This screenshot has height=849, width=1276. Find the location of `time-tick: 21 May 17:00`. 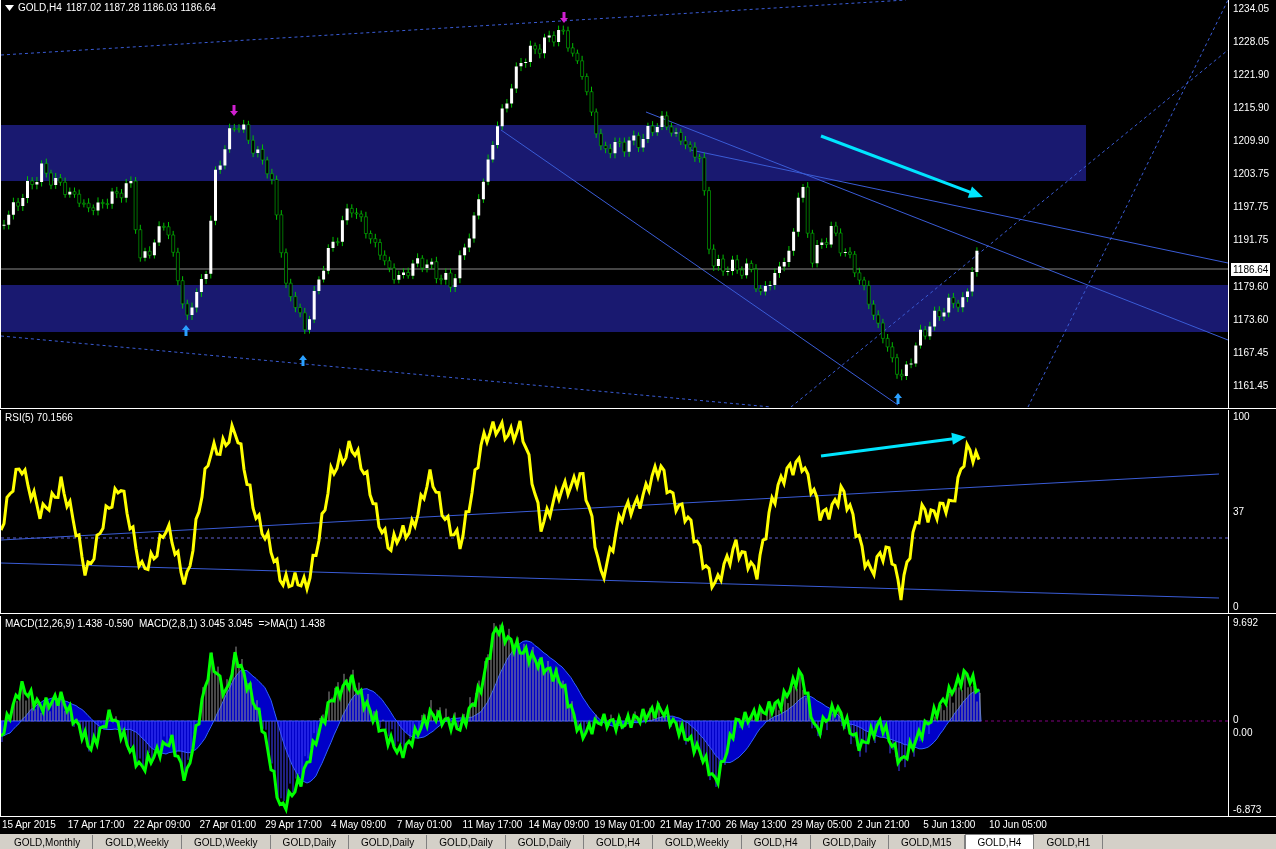

time-tick: 21 May 17:00 is located at coordinates (690, 825).